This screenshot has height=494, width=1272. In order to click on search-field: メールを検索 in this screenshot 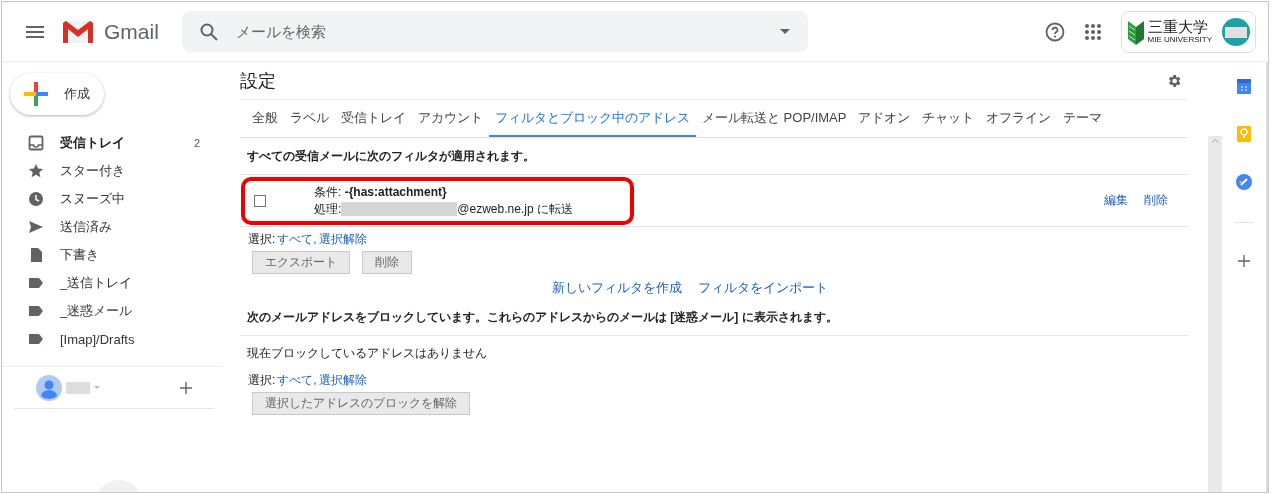, I will do `click(495, 31)`.